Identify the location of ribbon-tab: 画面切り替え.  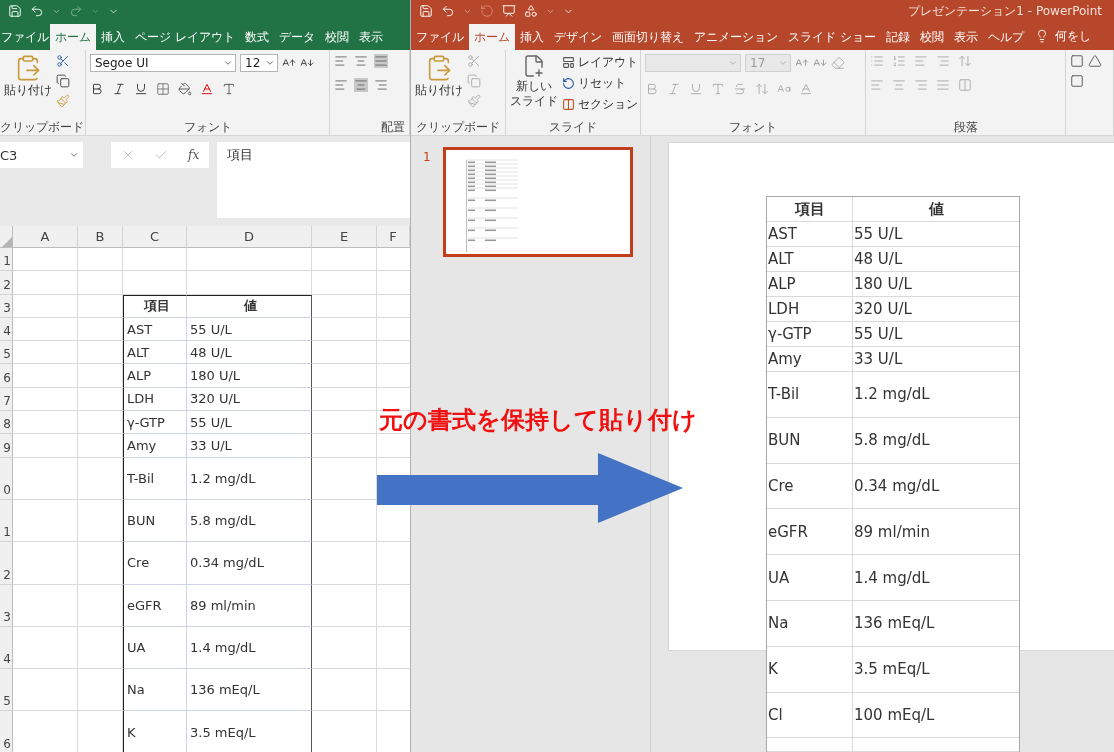
(648, 37).